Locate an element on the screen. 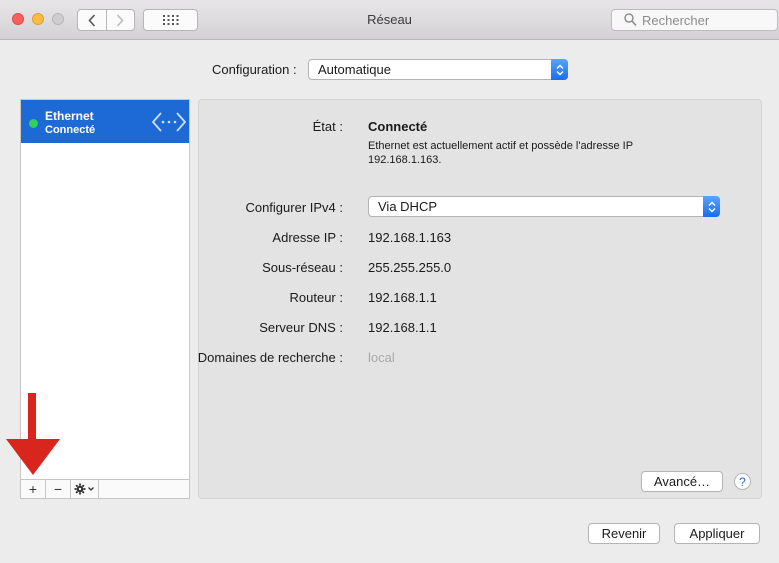 This screenshot has width=779, height=563. action-menu-button is located at coordinates (85, 489).